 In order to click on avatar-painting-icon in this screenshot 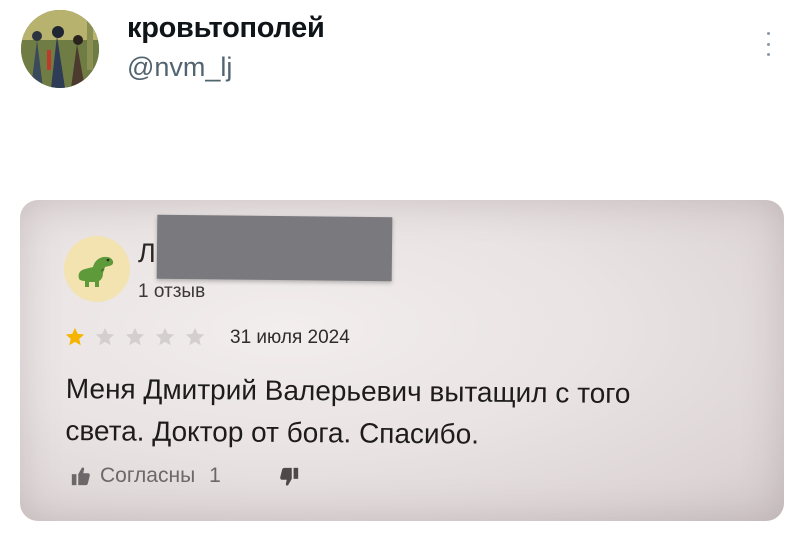, I will do `click(60, 49)`.